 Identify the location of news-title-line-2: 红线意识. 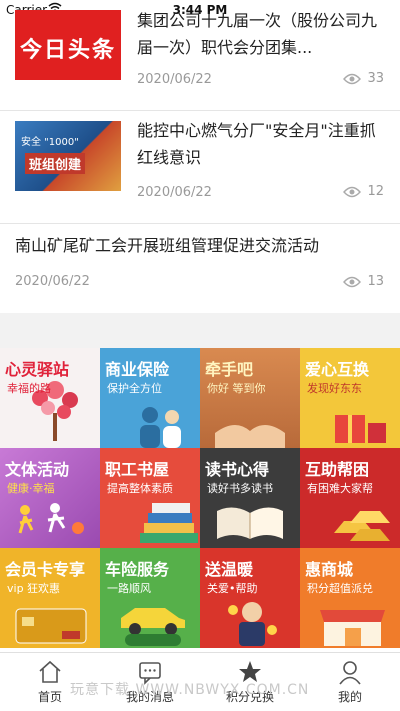
(169, 157).